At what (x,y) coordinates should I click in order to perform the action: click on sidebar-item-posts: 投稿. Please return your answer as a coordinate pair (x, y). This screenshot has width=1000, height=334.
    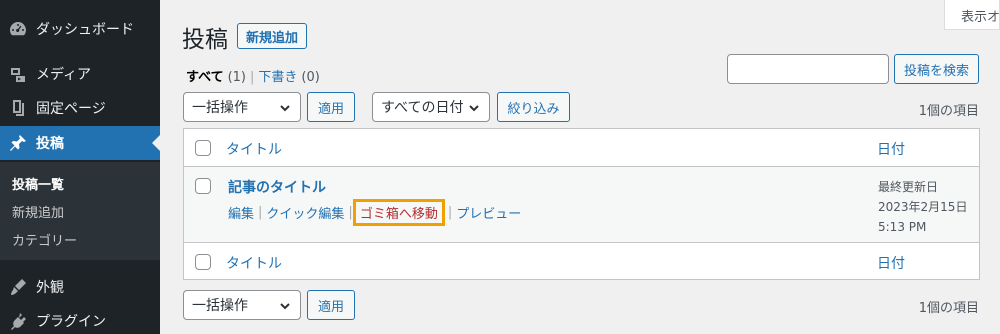
    Looking at the image, I should click on (80, 143).